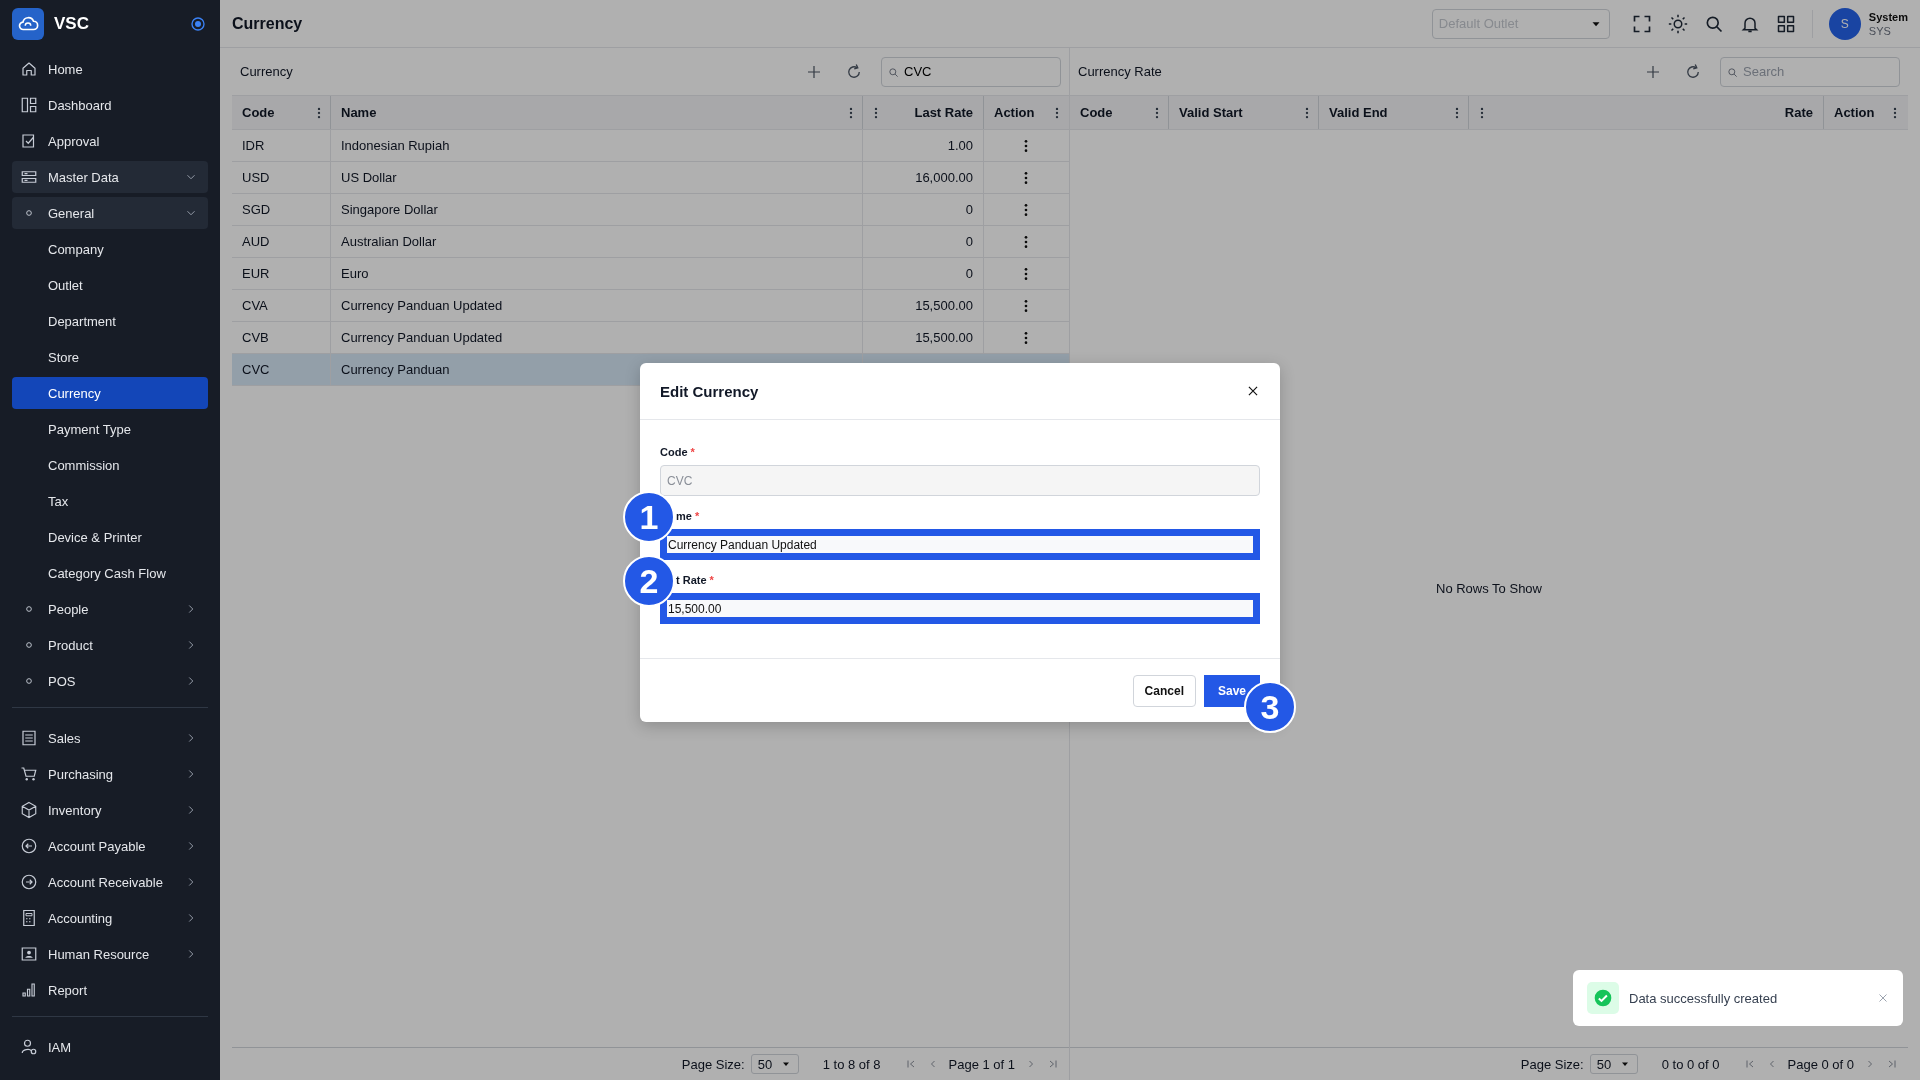  What do you see at coordinates (29, 177) in the screenshot?
I see `server-icon` at bounding box center [29, 177].